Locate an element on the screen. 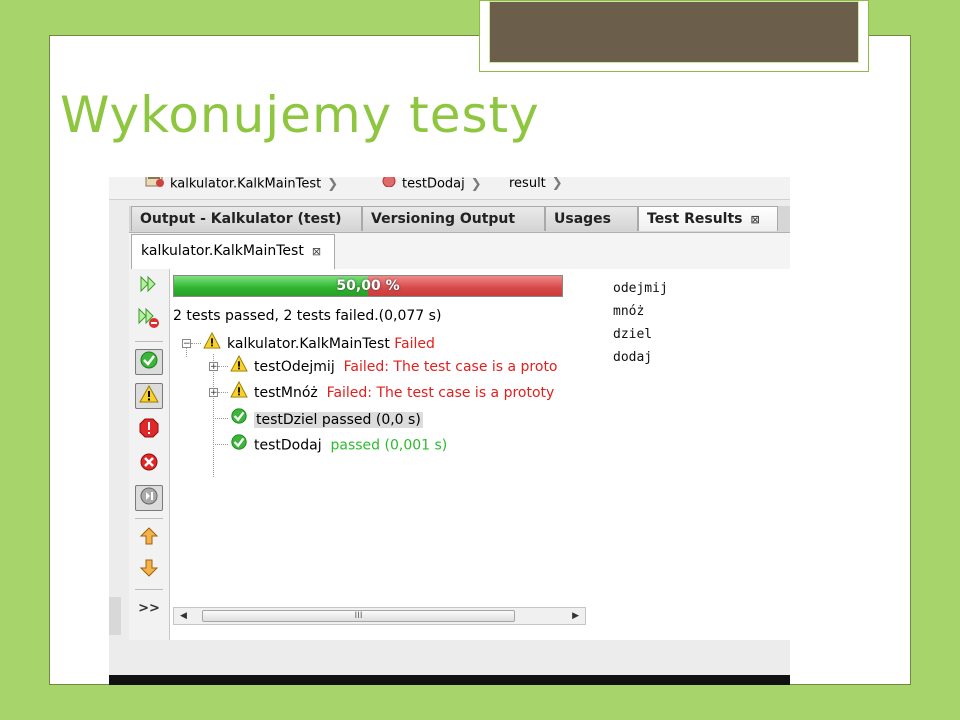  test-status: Failed: The test case is a proto is located at coordinates (450, 367).